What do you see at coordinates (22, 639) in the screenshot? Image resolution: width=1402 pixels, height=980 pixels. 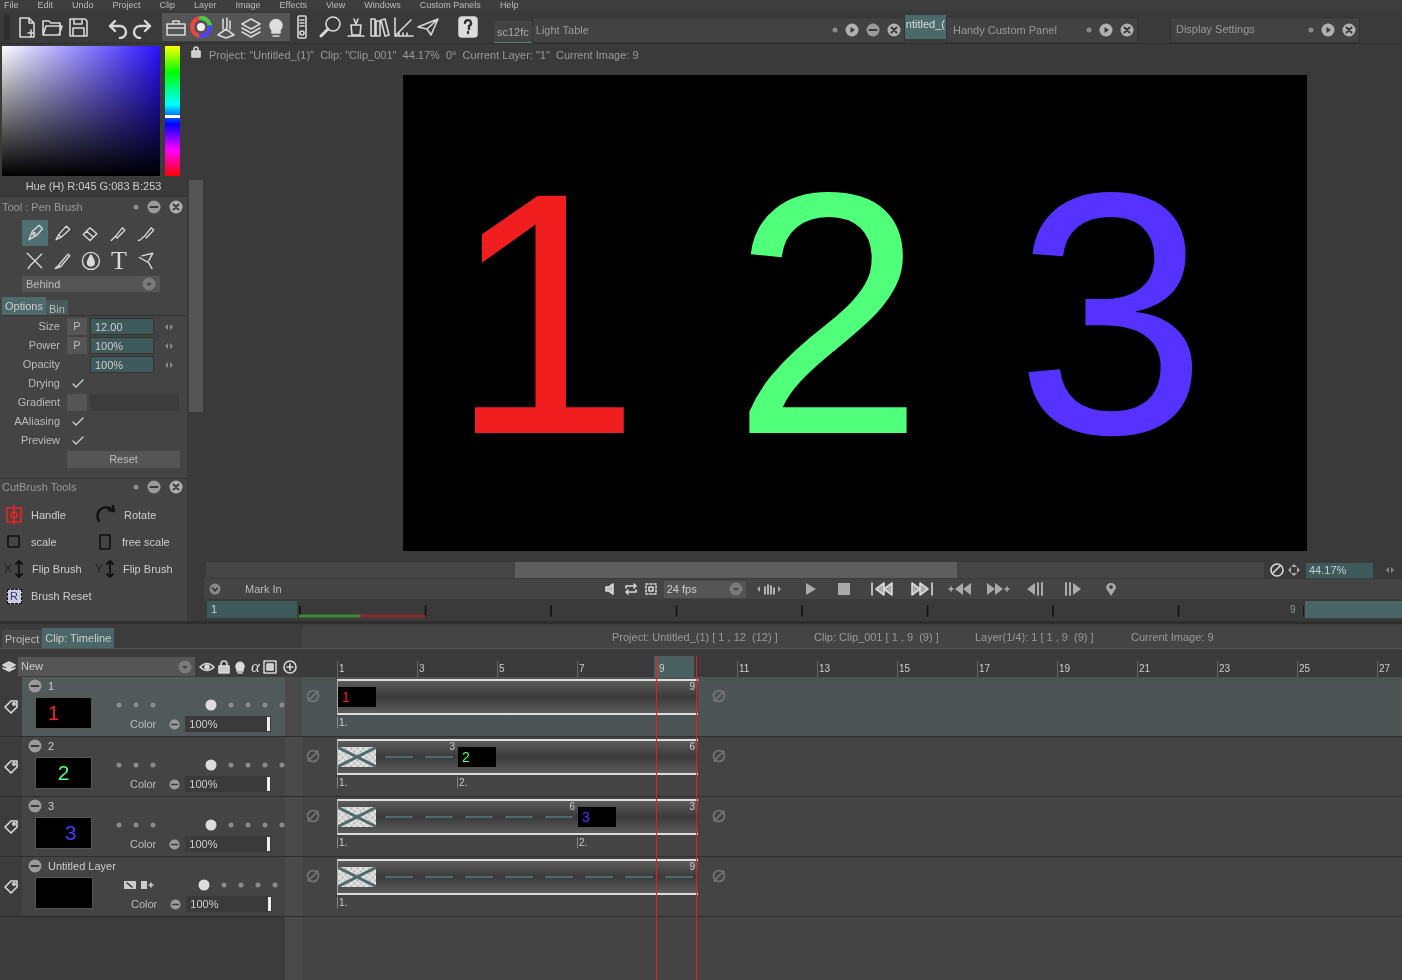 I see `panel-tab: Project` at bounding box center [22, 639].